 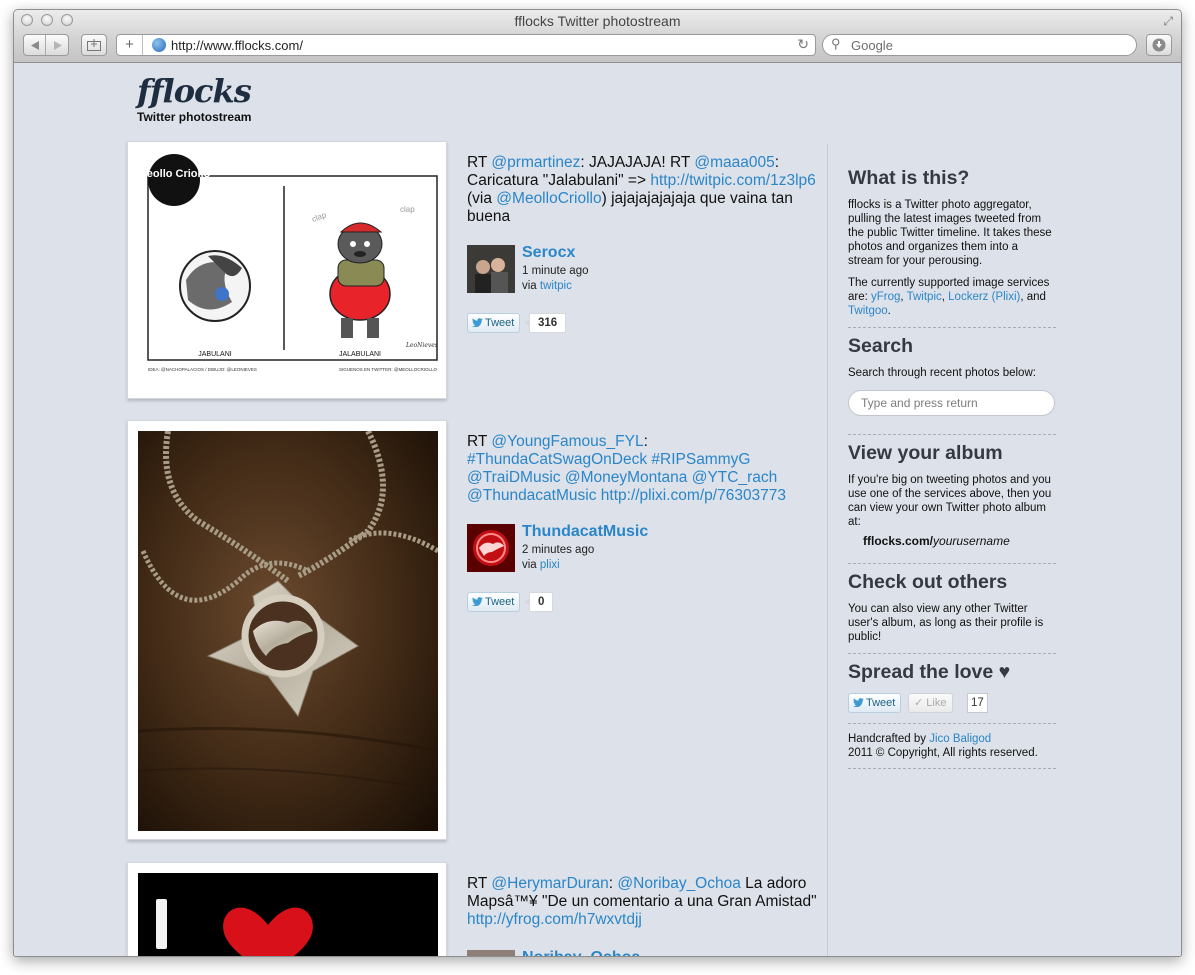 I want to click on album-url: fflocks.com/yourusername, so click(x=967, y=541).